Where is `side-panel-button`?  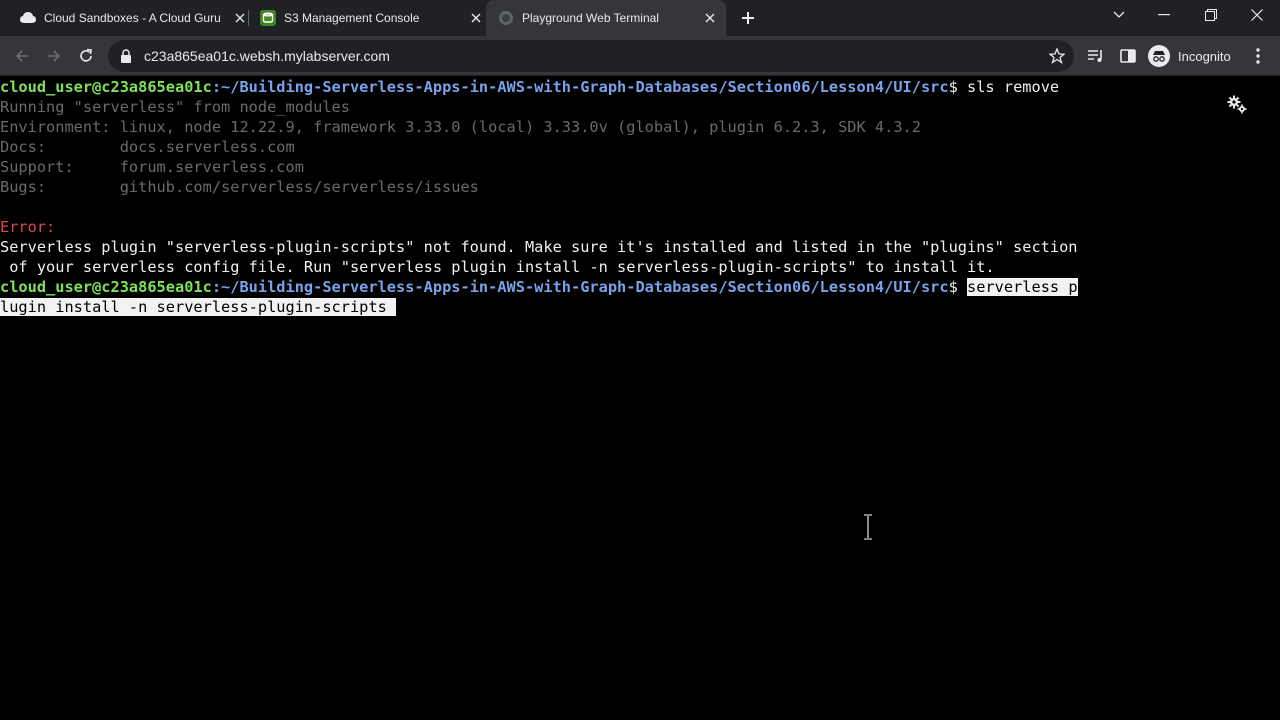 side-panel-button is located at coordinates (1128, 56).